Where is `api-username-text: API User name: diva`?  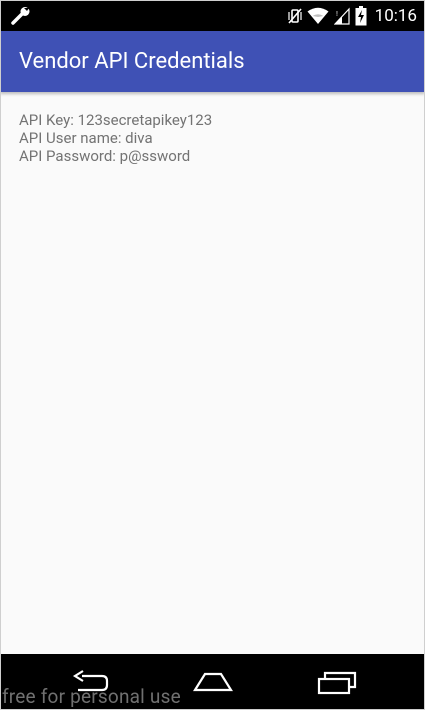 api-username-text: API User name: diva is located at coordinates (86, 138).